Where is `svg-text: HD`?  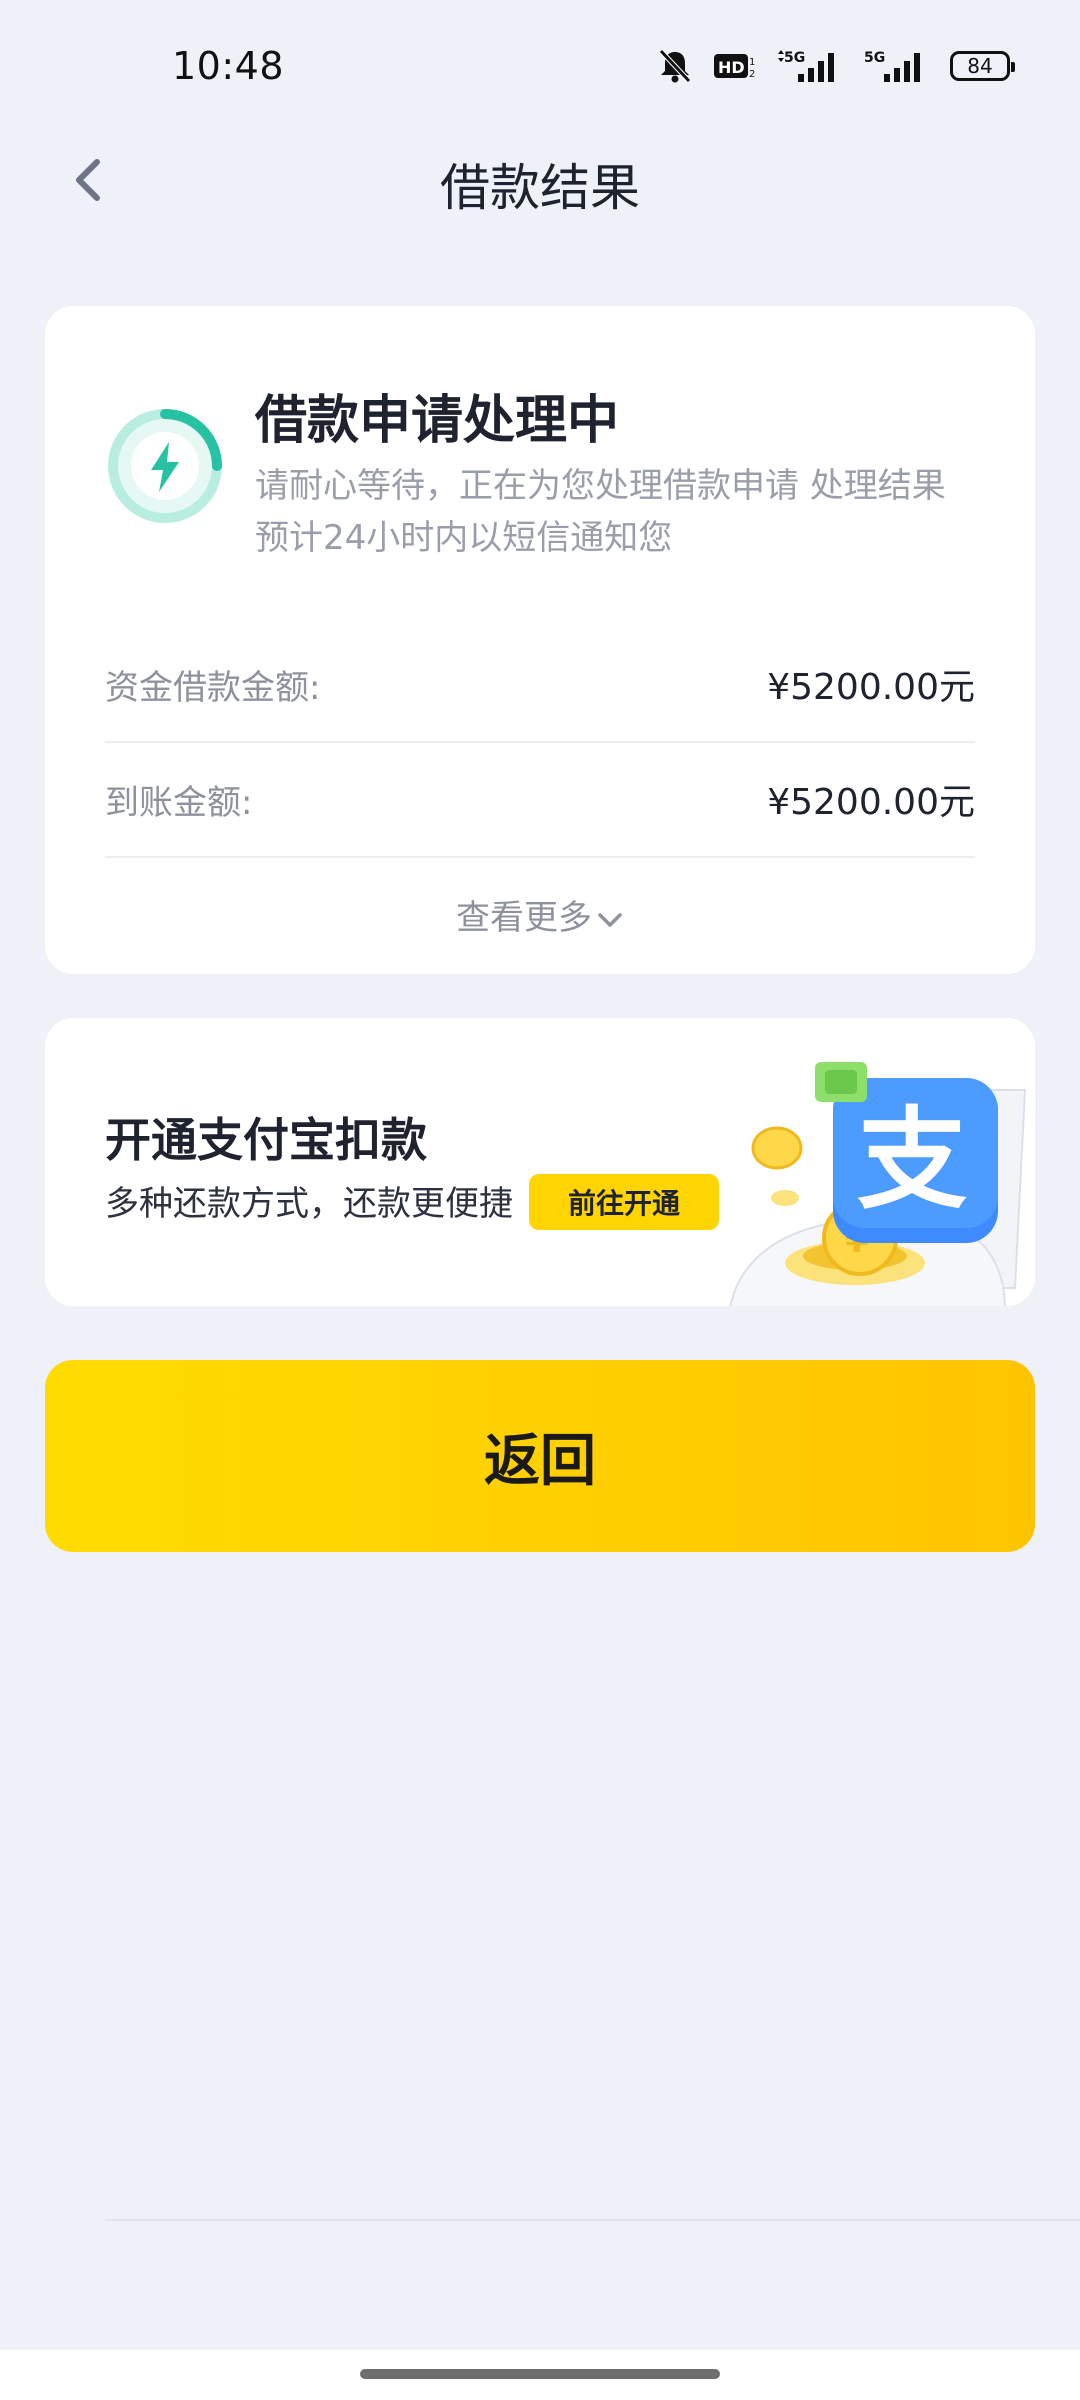
svg-text: HD is located at coordinates (731, 67).